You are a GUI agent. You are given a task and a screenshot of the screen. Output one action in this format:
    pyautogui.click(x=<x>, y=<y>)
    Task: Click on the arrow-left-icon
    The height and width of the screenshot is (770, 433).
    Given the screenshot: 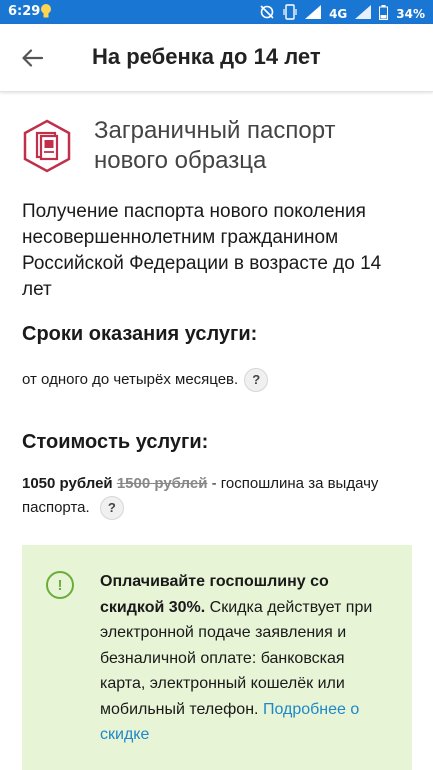 What is the action you would take?
    pyautogui.click(x=32, y=58)
    